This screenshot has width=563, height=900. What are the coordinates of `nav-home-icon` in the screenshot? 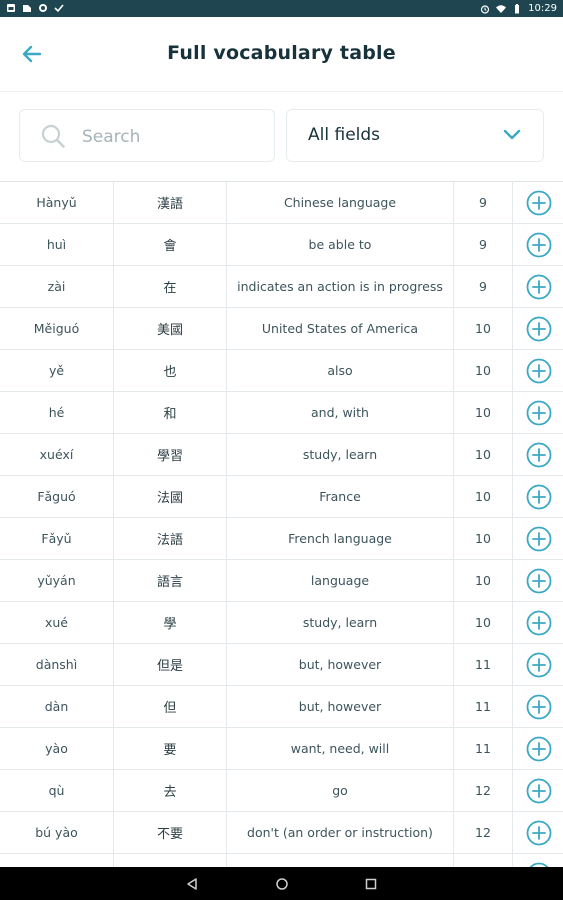 It's located at (282, 884).